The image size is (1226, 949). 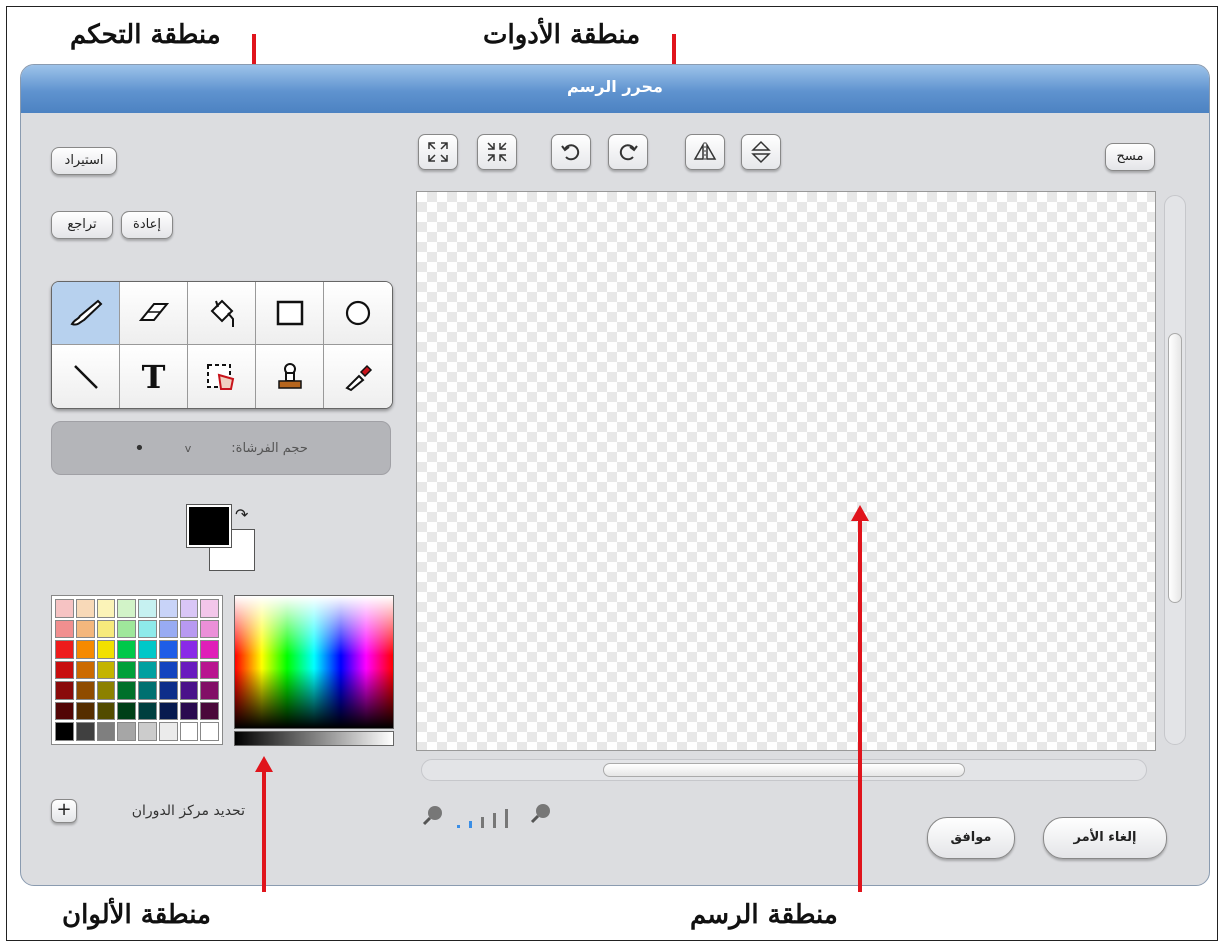 I want to click on rectangle-icon, so click(x=290, y=313).